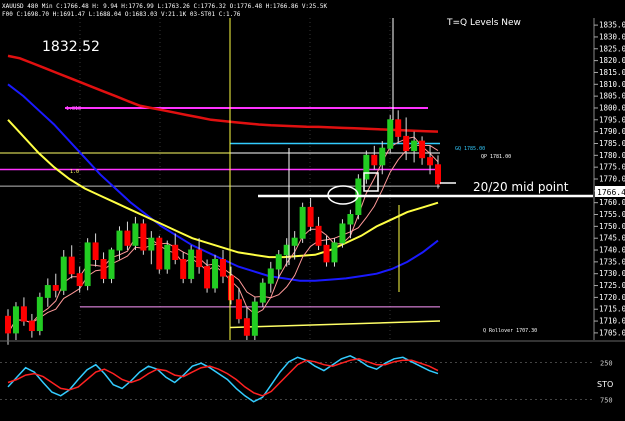  Describe the element at coordinates (612, 214) in the screenshot. I see `y-tick-label: 1755.0` at that location.